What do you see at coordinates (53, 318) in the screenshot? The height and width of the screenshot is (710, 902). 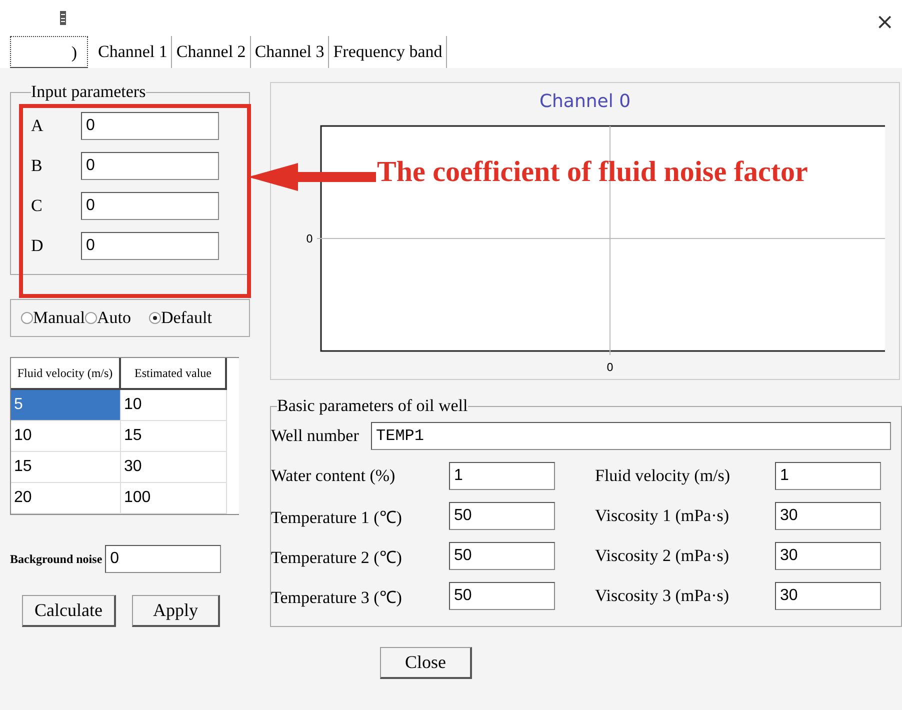 I see `radio-option: Manual` at bounding box center [53, 318].